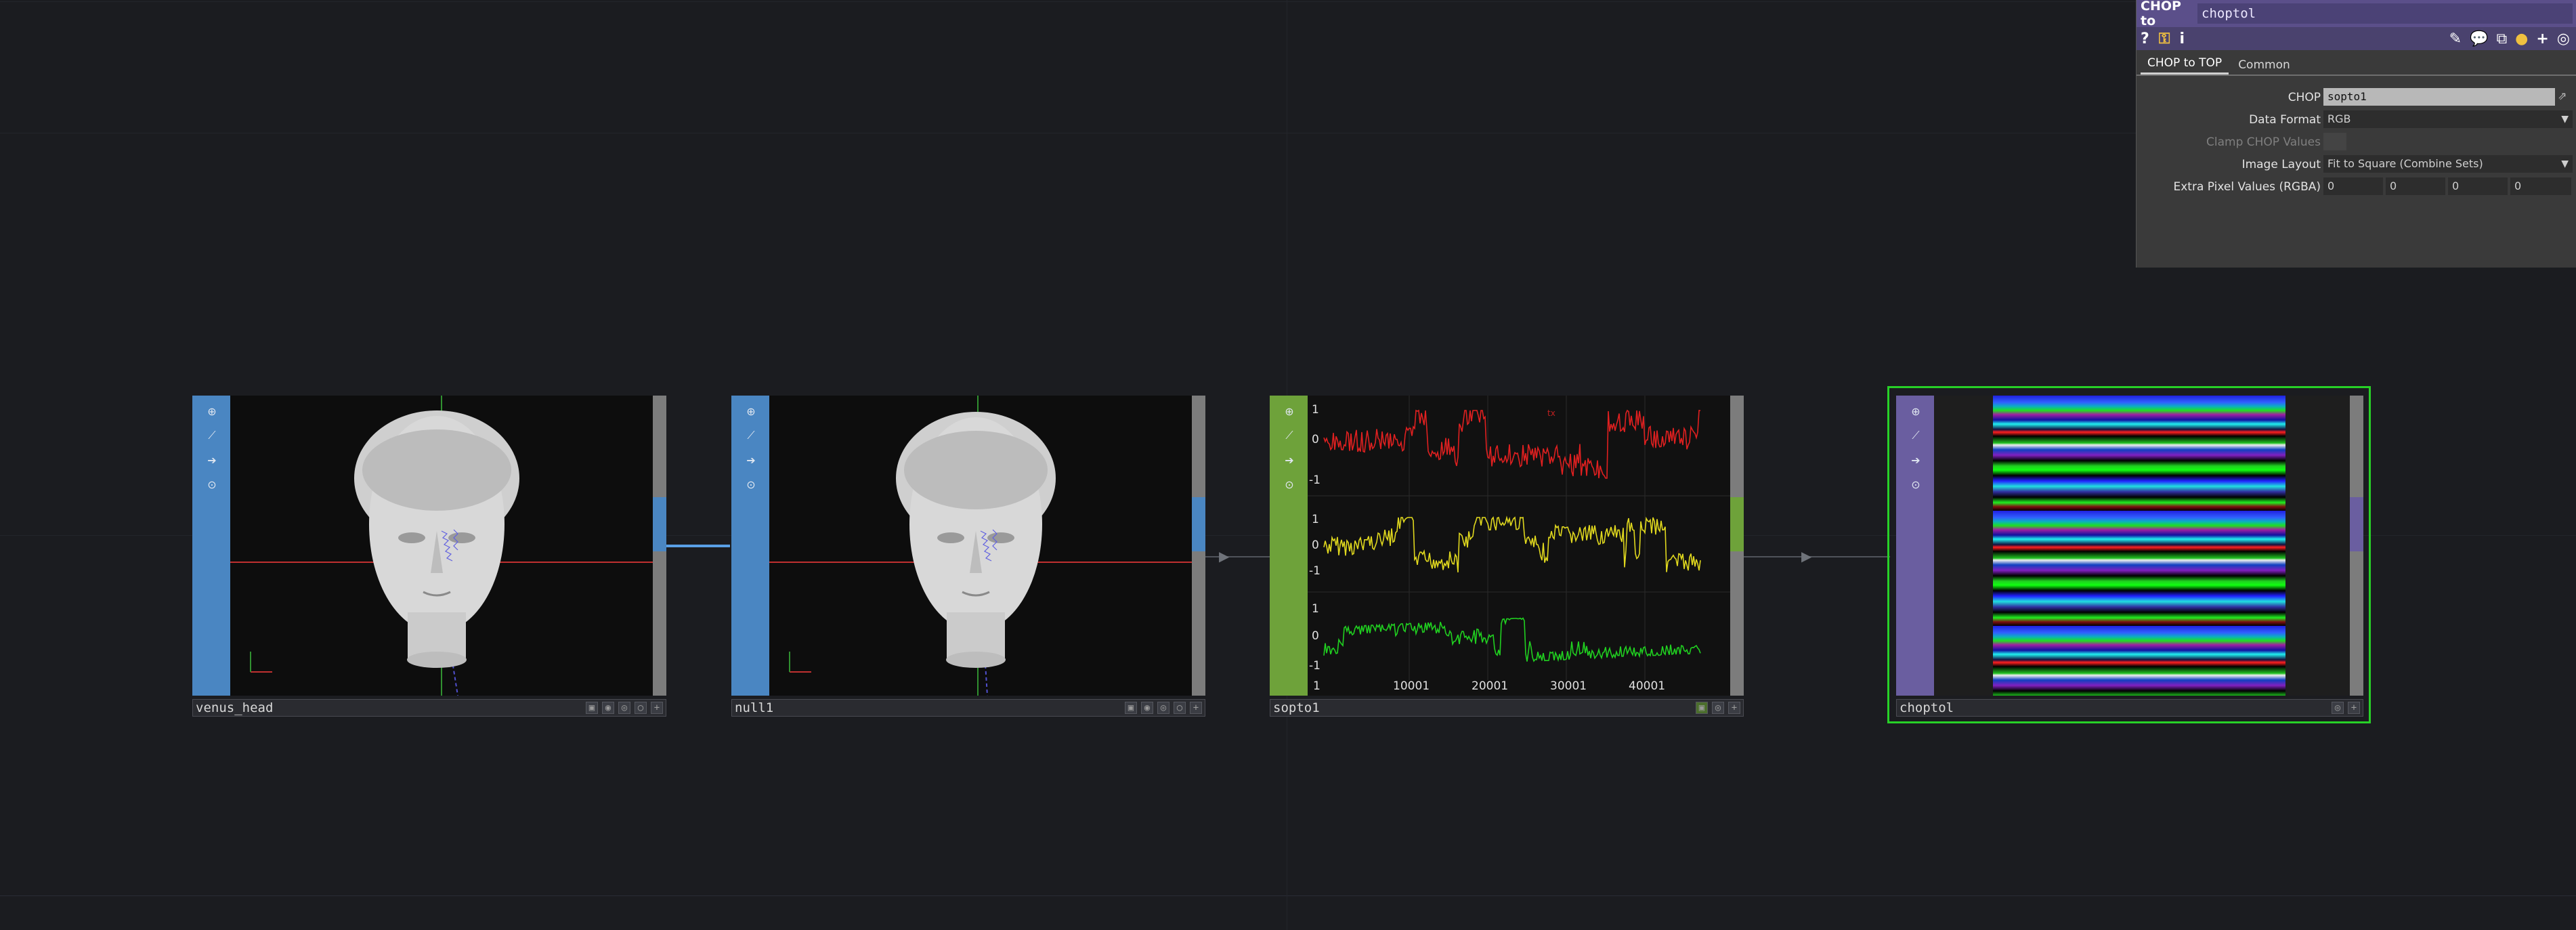  What do you see at coordinates (2129, 708) in the screenshot?
I see `node-name-label: choptol ◎ +` at bounding box center [2129, 708].